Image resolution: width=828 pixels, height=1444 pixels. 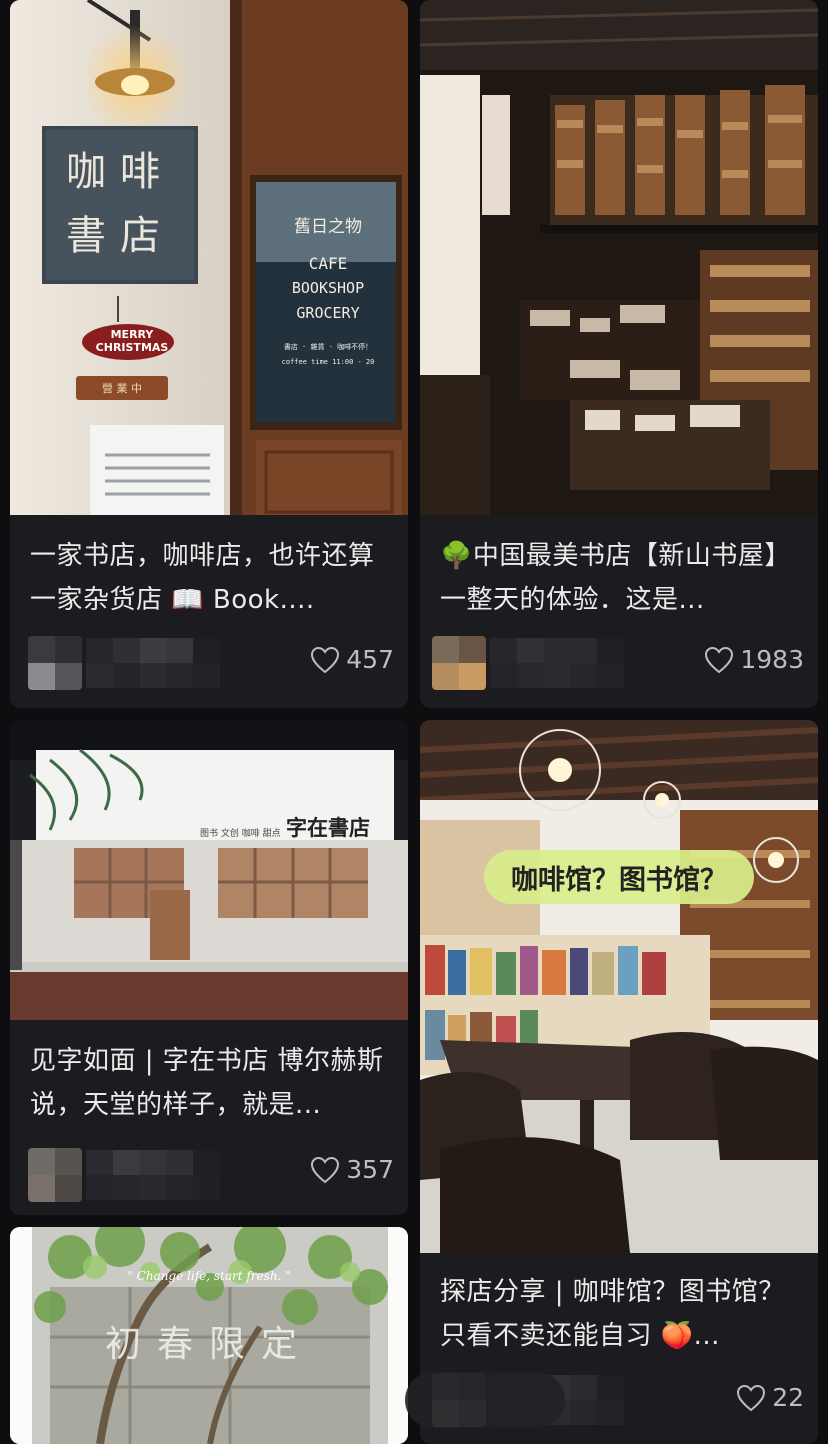 What do you see at coordinates (788, 1397) in the screenshot?
I see `like-count: 22` at bounding box center [788, 1397].